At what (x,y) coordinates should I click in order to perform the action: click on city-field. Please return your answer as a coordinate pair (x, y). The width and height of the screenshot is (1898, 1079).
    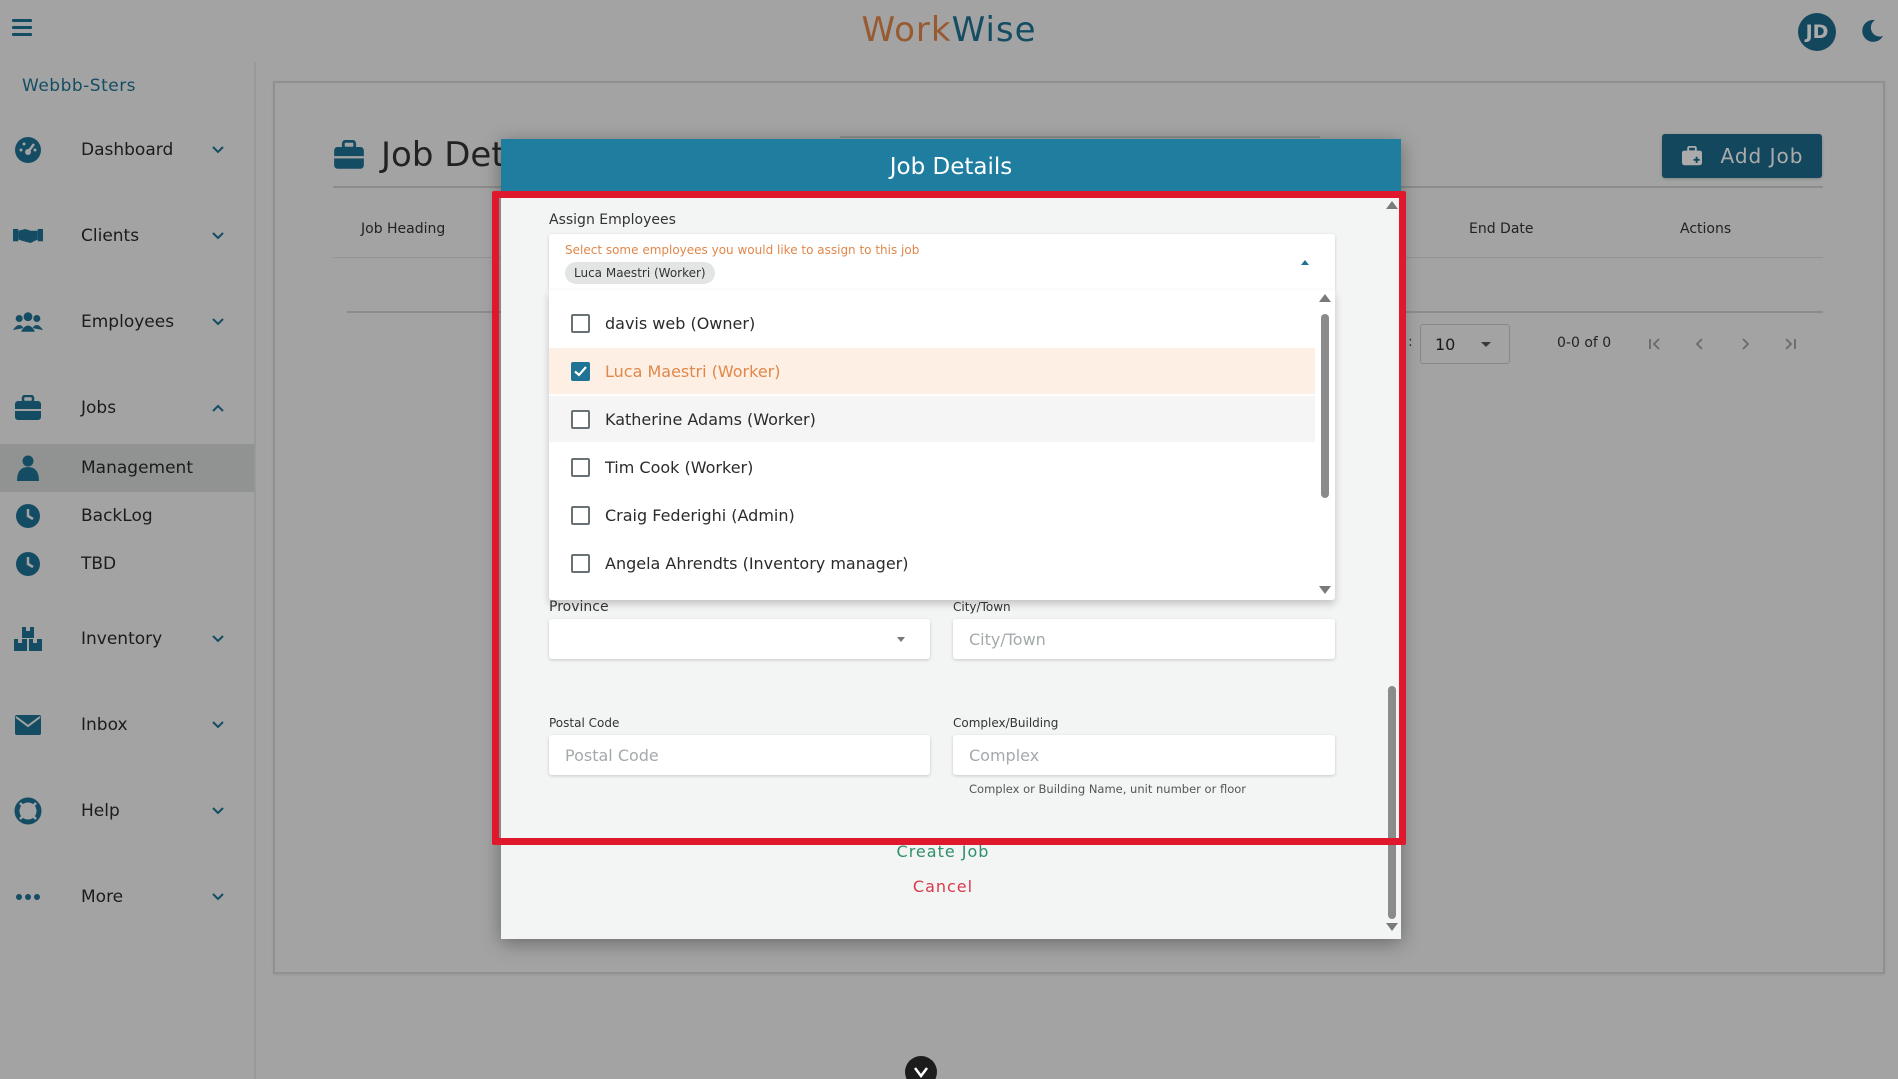
    Looking at the image, I should click on (1144, 639).